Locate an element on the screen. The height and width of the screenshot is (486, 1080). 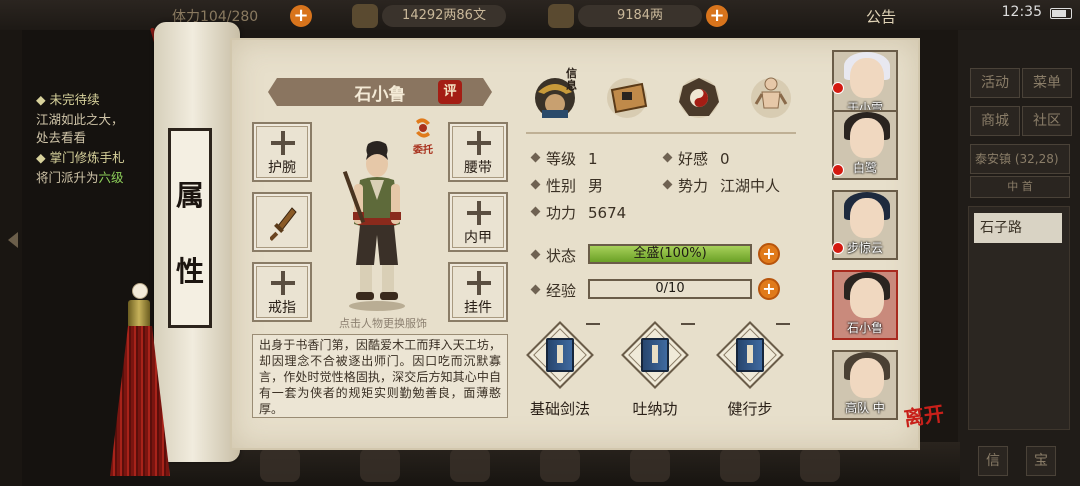
skill-name: 基础剑法 is located at coordinates (559, 409).